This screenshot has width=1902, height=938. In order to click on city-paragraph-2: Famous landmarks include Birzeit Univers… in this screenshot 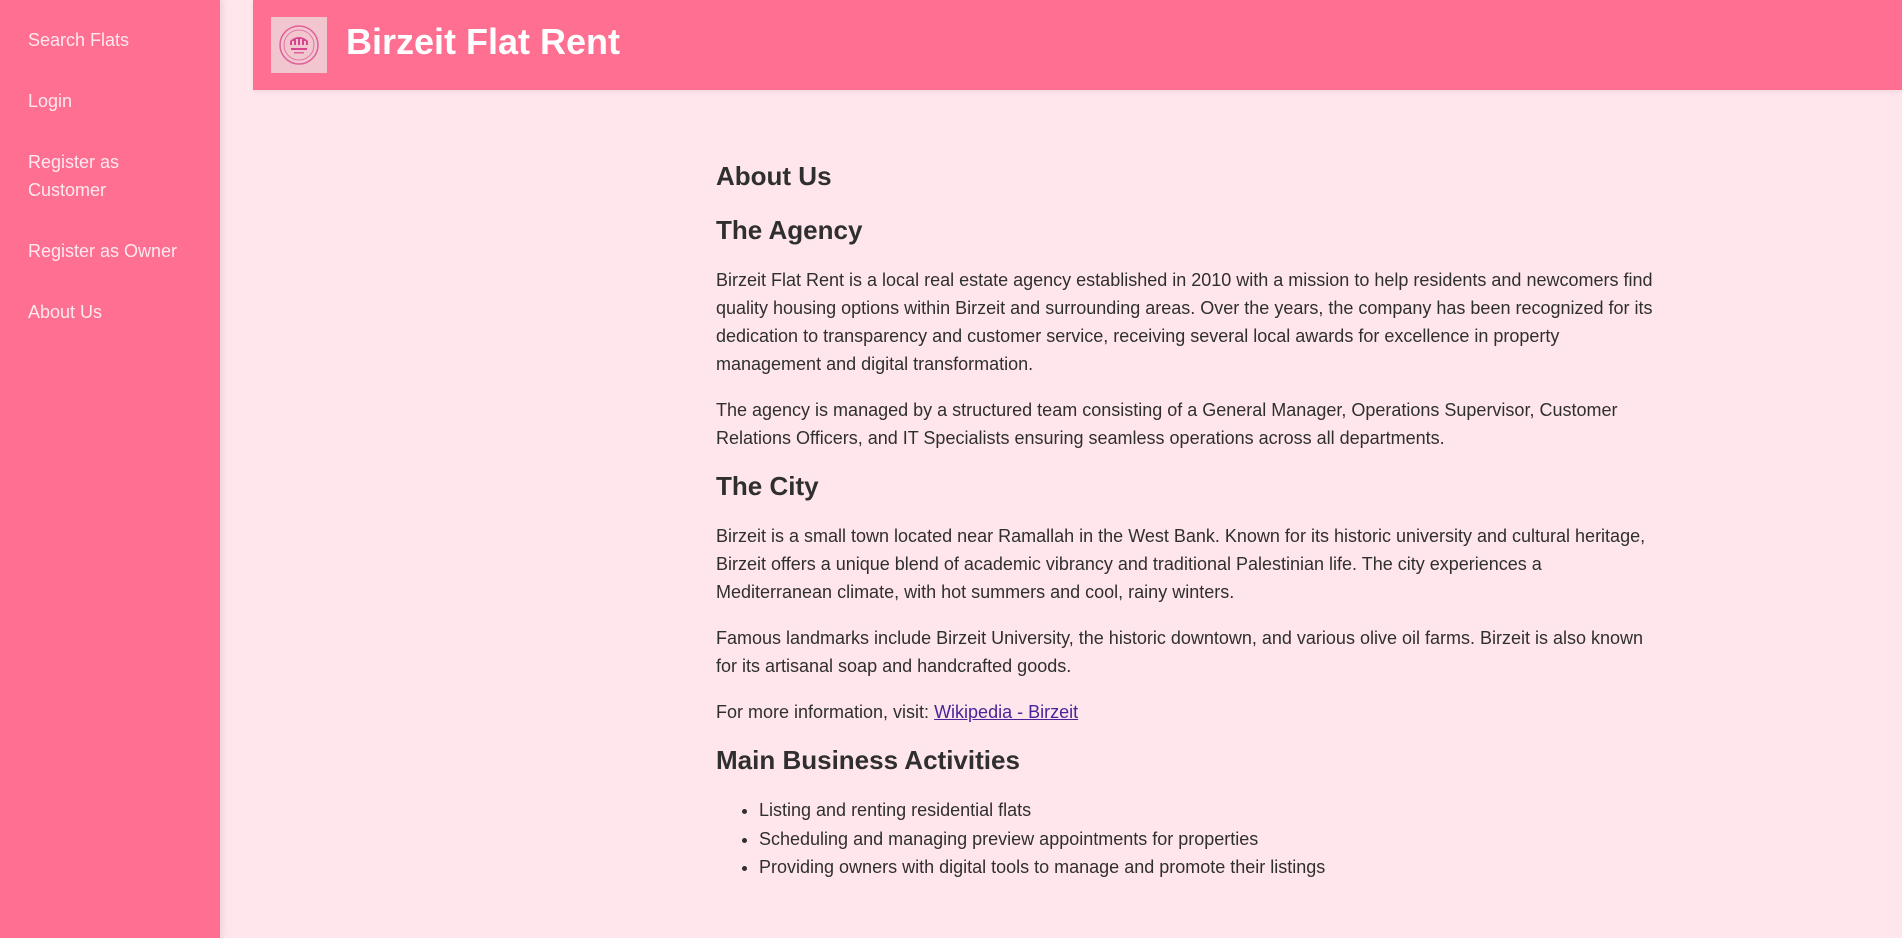, I will do `click(1180, 652)`.